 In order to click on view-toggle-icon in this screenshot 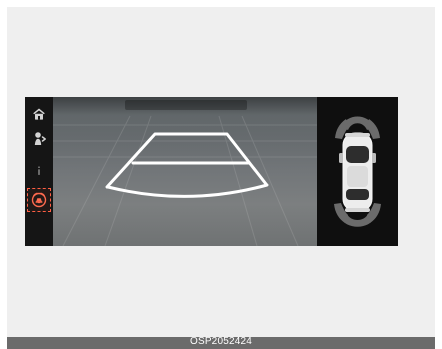, I will do `click(40, 138)`.